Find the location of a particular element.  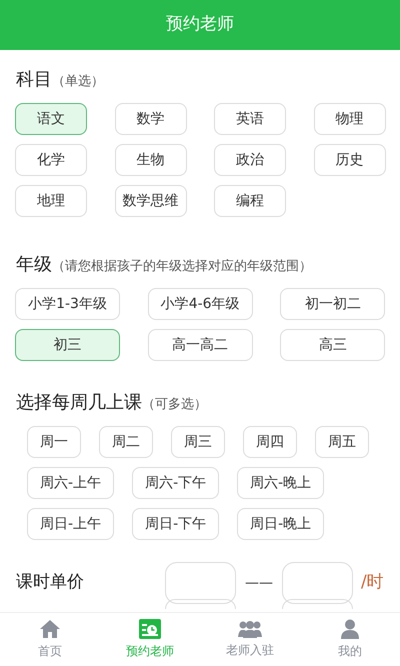

option-chip: 小学1-3年级 is located at coordinates (67, 304).